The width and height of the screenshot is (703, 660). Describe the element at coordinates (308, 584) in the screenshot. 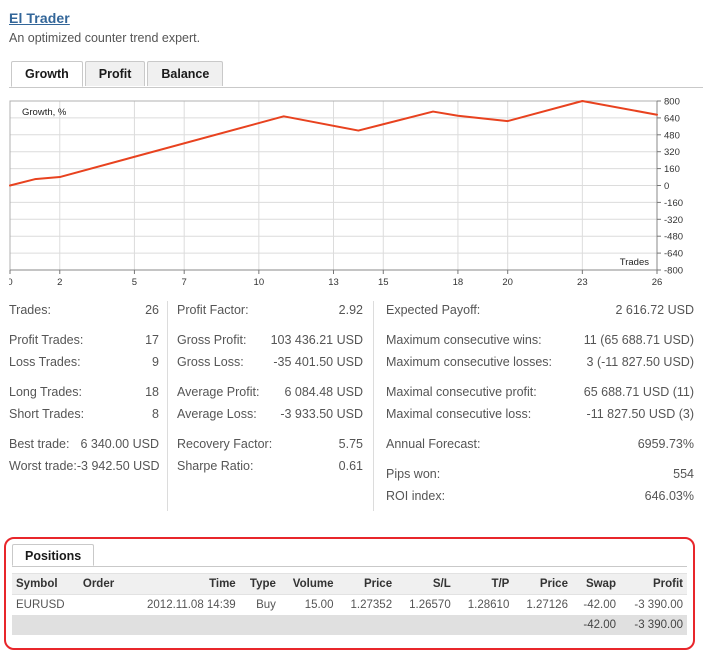

I see `positions-col-volume: Volume` at that location.